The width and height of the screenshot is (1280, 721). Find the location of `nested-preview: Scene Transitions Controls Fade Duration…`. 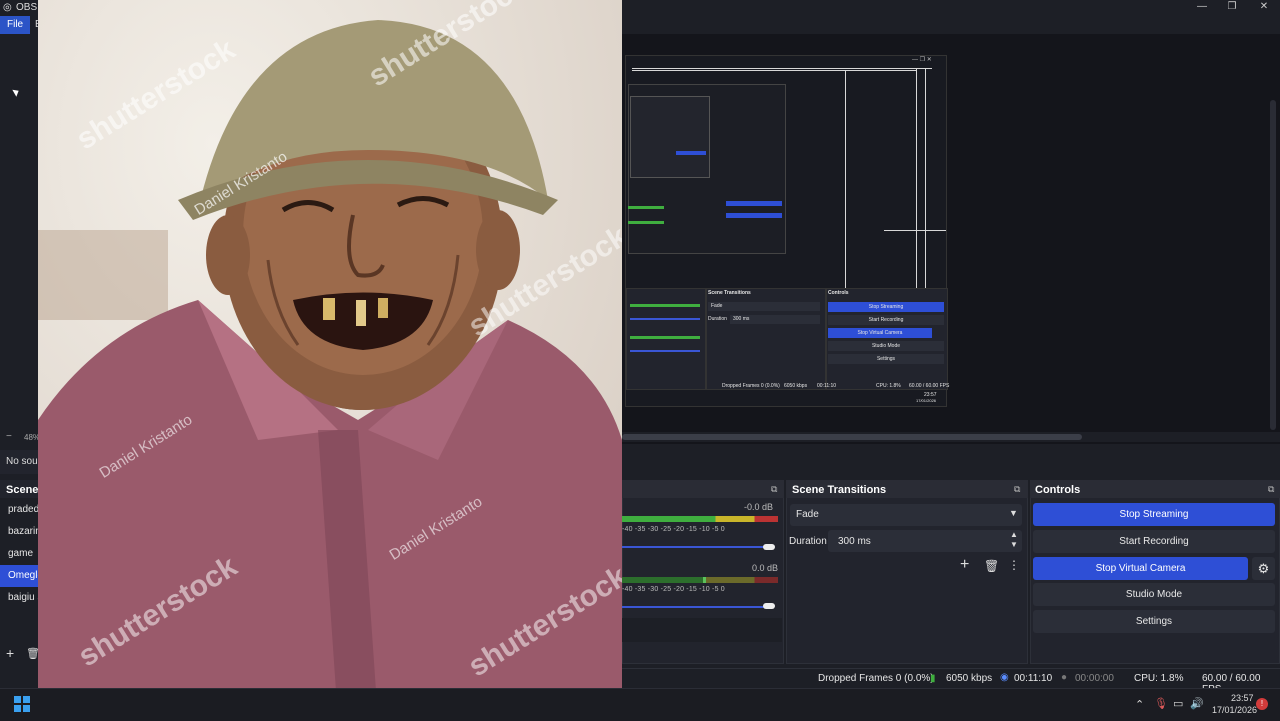

nested-preview: Scene Transitions Controls Fade Duration… is located at coordinates (787, 231).